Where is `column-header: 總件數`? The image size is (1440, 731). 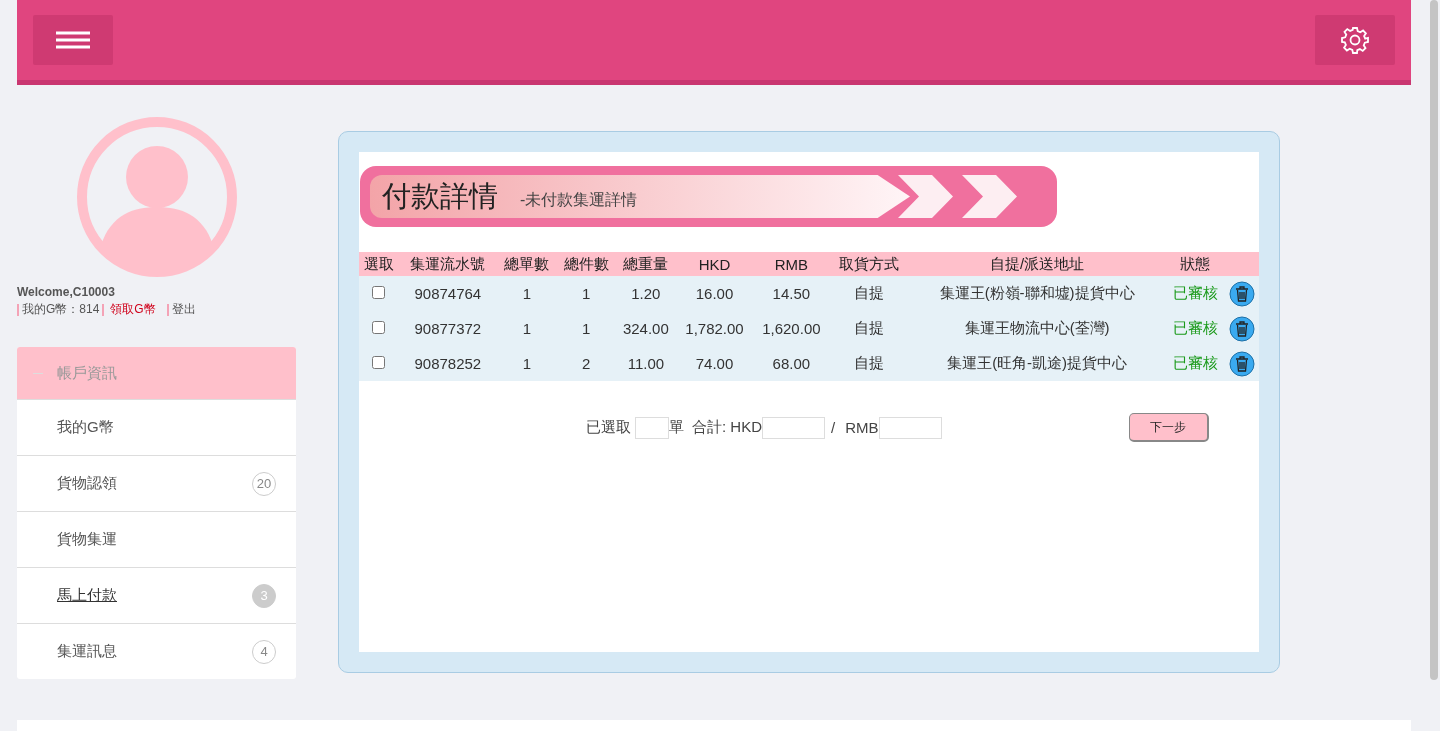 column-header: 總件數 is located at coordinates (586, 264).